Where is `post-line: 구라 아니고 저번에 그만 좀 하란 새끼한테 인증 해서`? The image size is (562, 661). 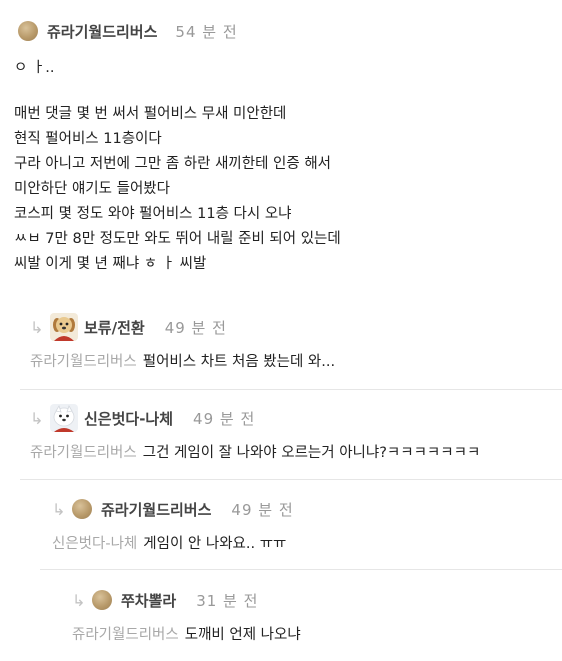
post-line: 구라 아니고 저번에 그만 좀 하란 새끼한테 인증 해서 is located at coordinates (173, 164).